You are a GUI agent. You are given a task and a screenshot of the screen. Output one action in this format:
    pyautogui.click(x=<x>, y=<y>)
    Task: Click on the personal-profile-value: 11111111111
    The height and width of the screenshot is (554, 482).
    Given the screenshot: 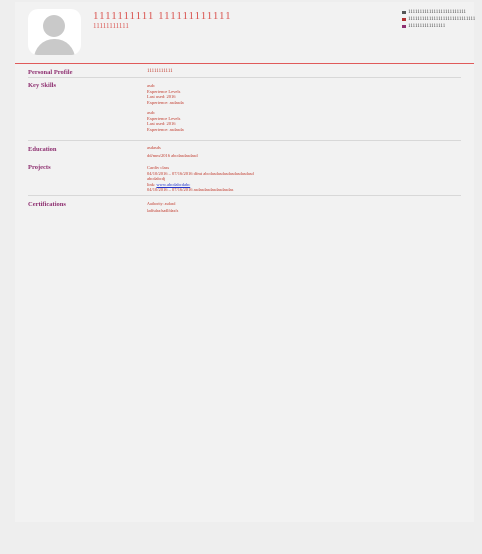 What is the action you would take?
    pyautogui.click(x=160, y=71)
    